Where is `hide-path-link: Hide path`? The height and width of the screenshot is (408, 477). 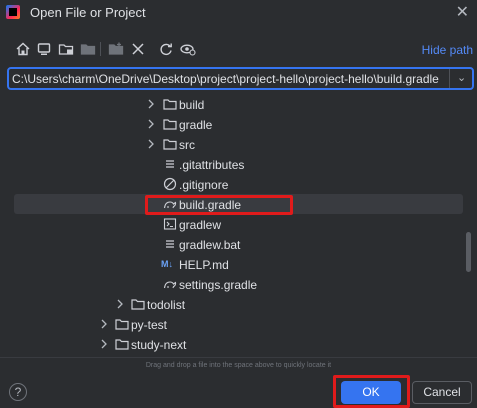
hide-path-link: Hide path is located at coordinates (447, 50).